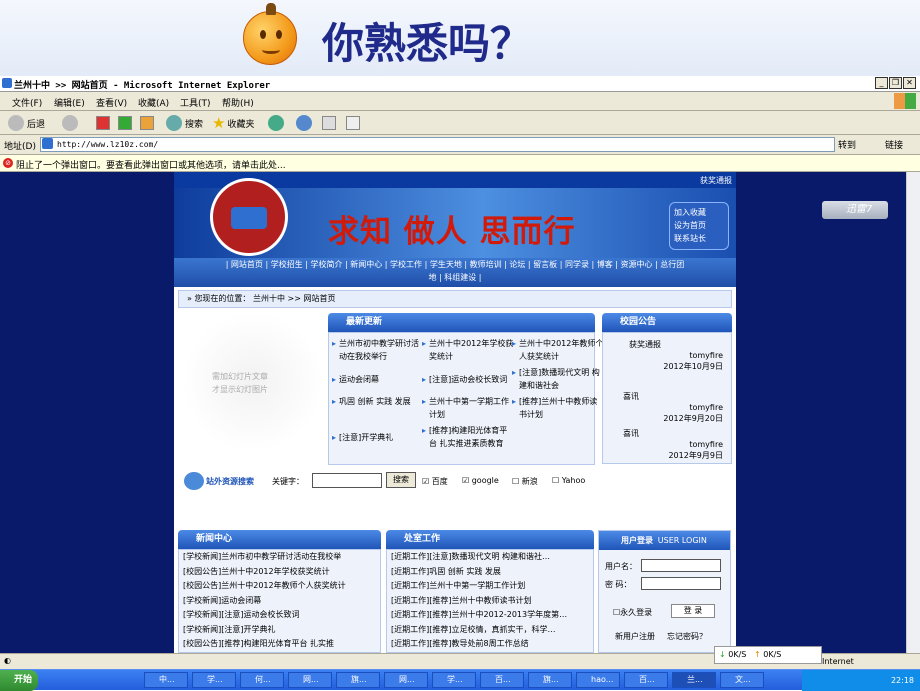  I want to click on latest-item: 兰州十中第一学期工作计划, so click(468, 408).